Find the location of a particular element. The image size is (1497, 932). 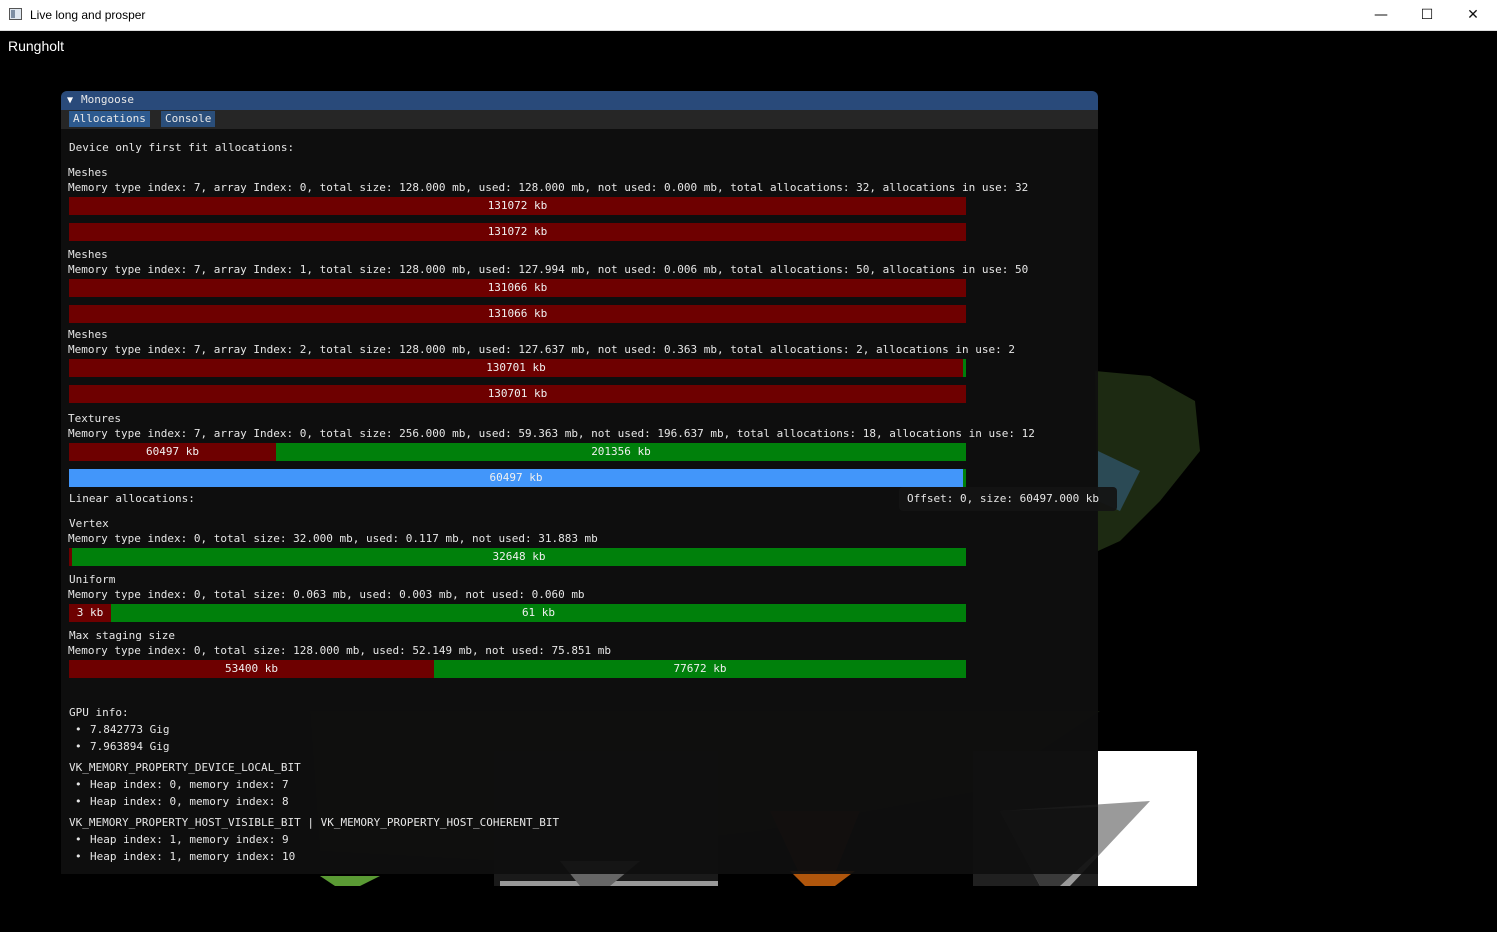

minimize-button: — is located at coordinates (1381, 15).